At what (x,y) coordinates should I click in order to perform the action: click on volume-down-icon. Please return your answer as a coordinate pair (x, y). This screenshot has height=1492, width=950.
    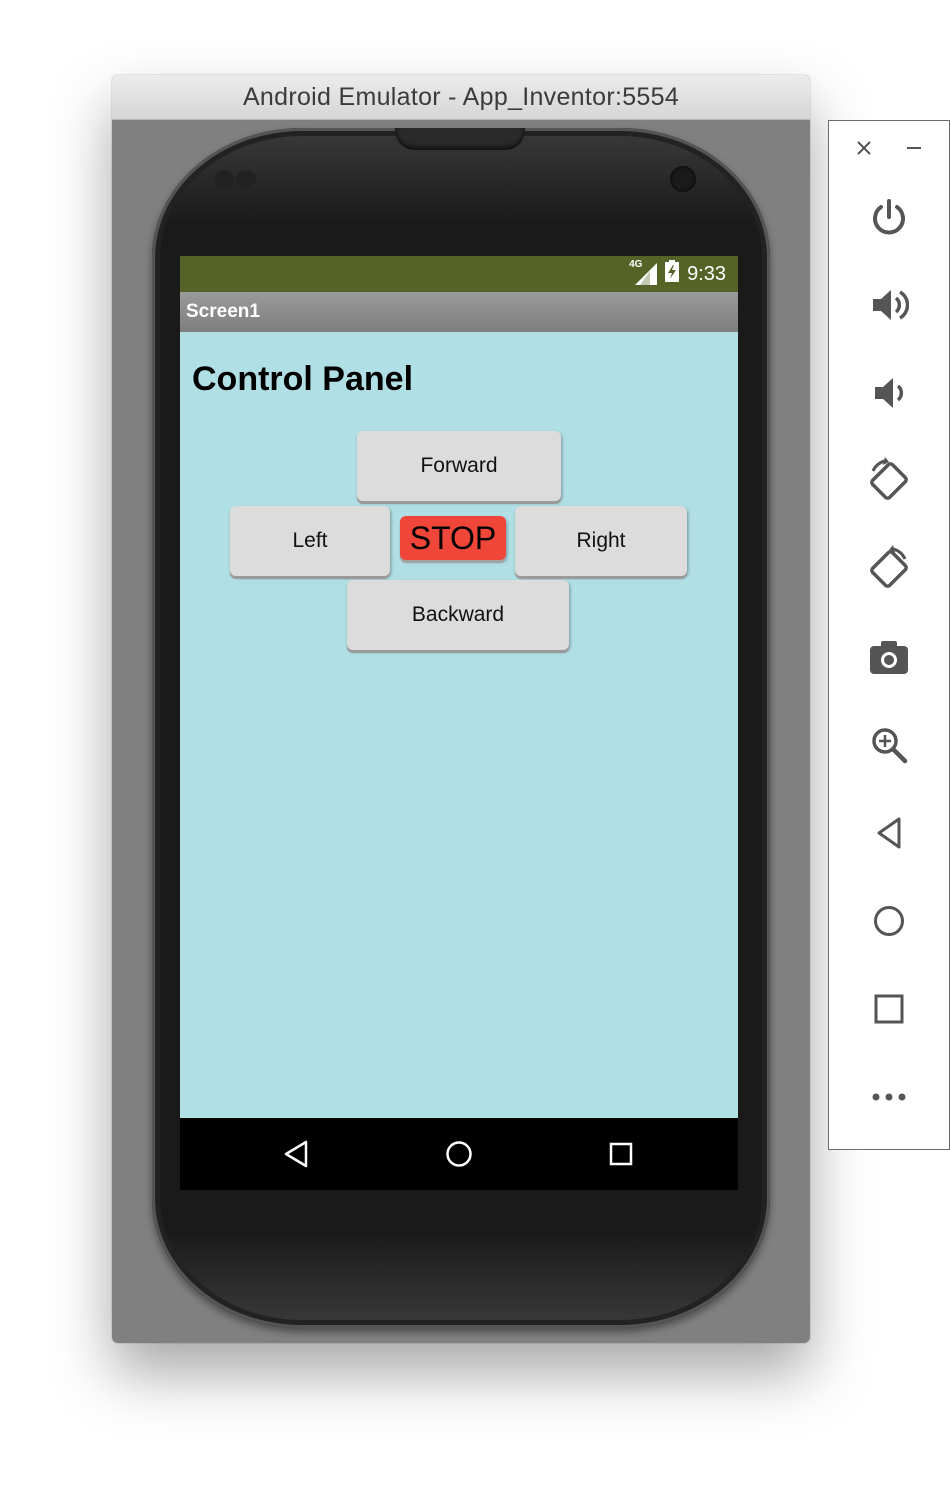
    Looking at the image, I should click on (889, 393).